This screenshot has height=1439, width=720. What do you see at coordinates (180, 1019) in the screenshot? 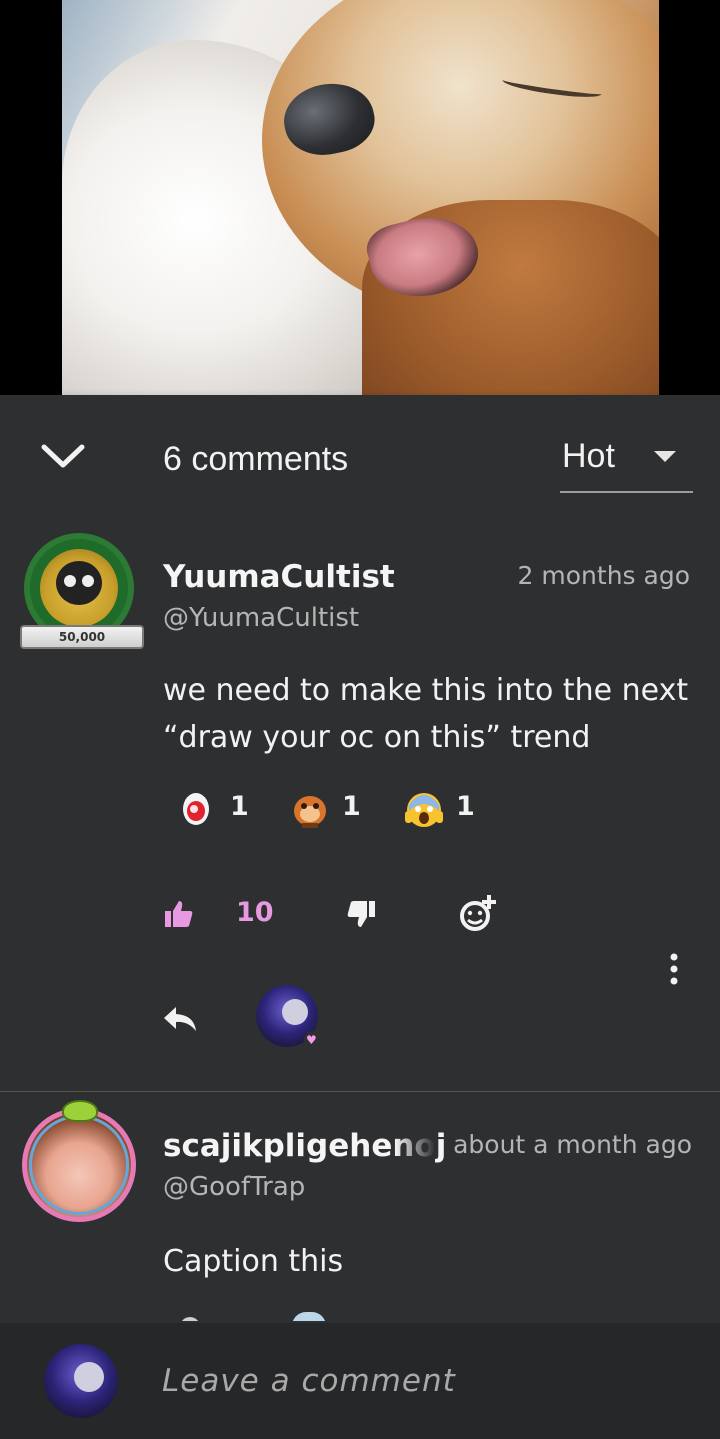
I see `reply-icon` at bounding box center [180, 1019].